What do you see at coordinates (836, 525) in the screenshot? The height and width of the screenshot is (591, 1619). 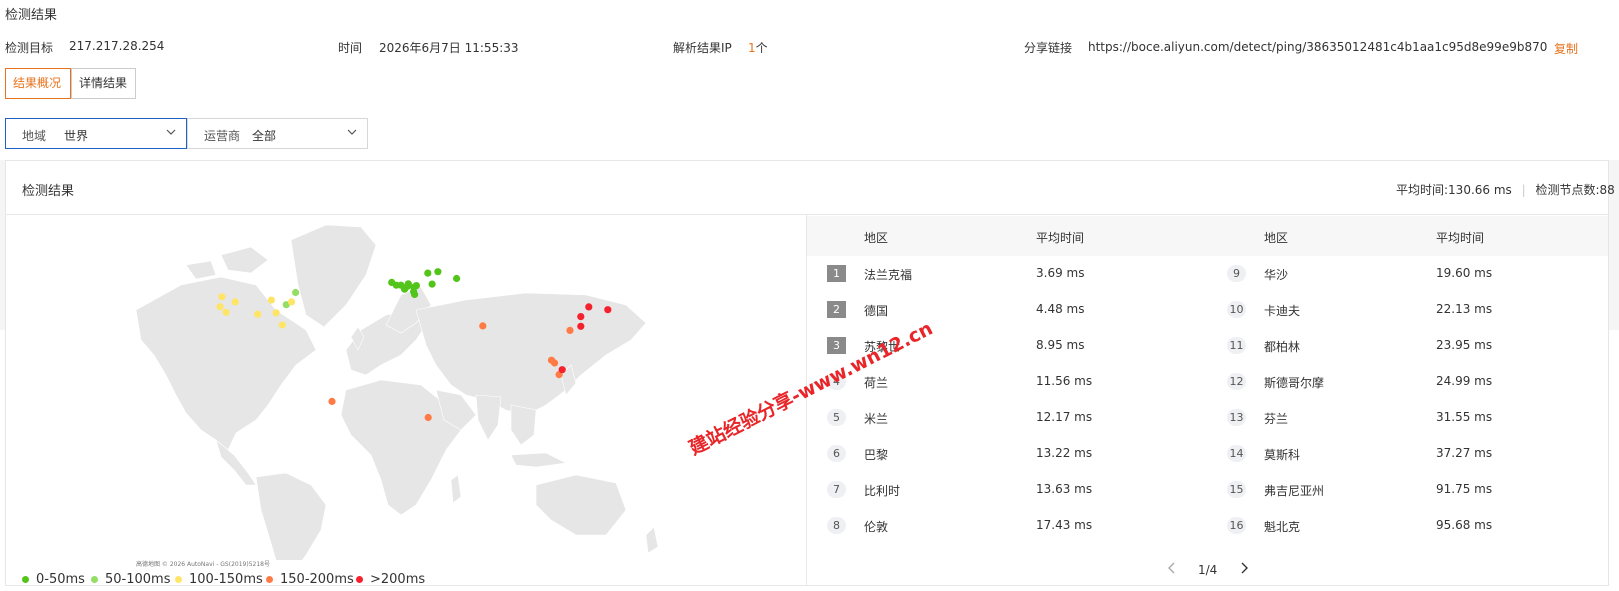 I see `rank-badge: 8` at bounding box center [836, 525].